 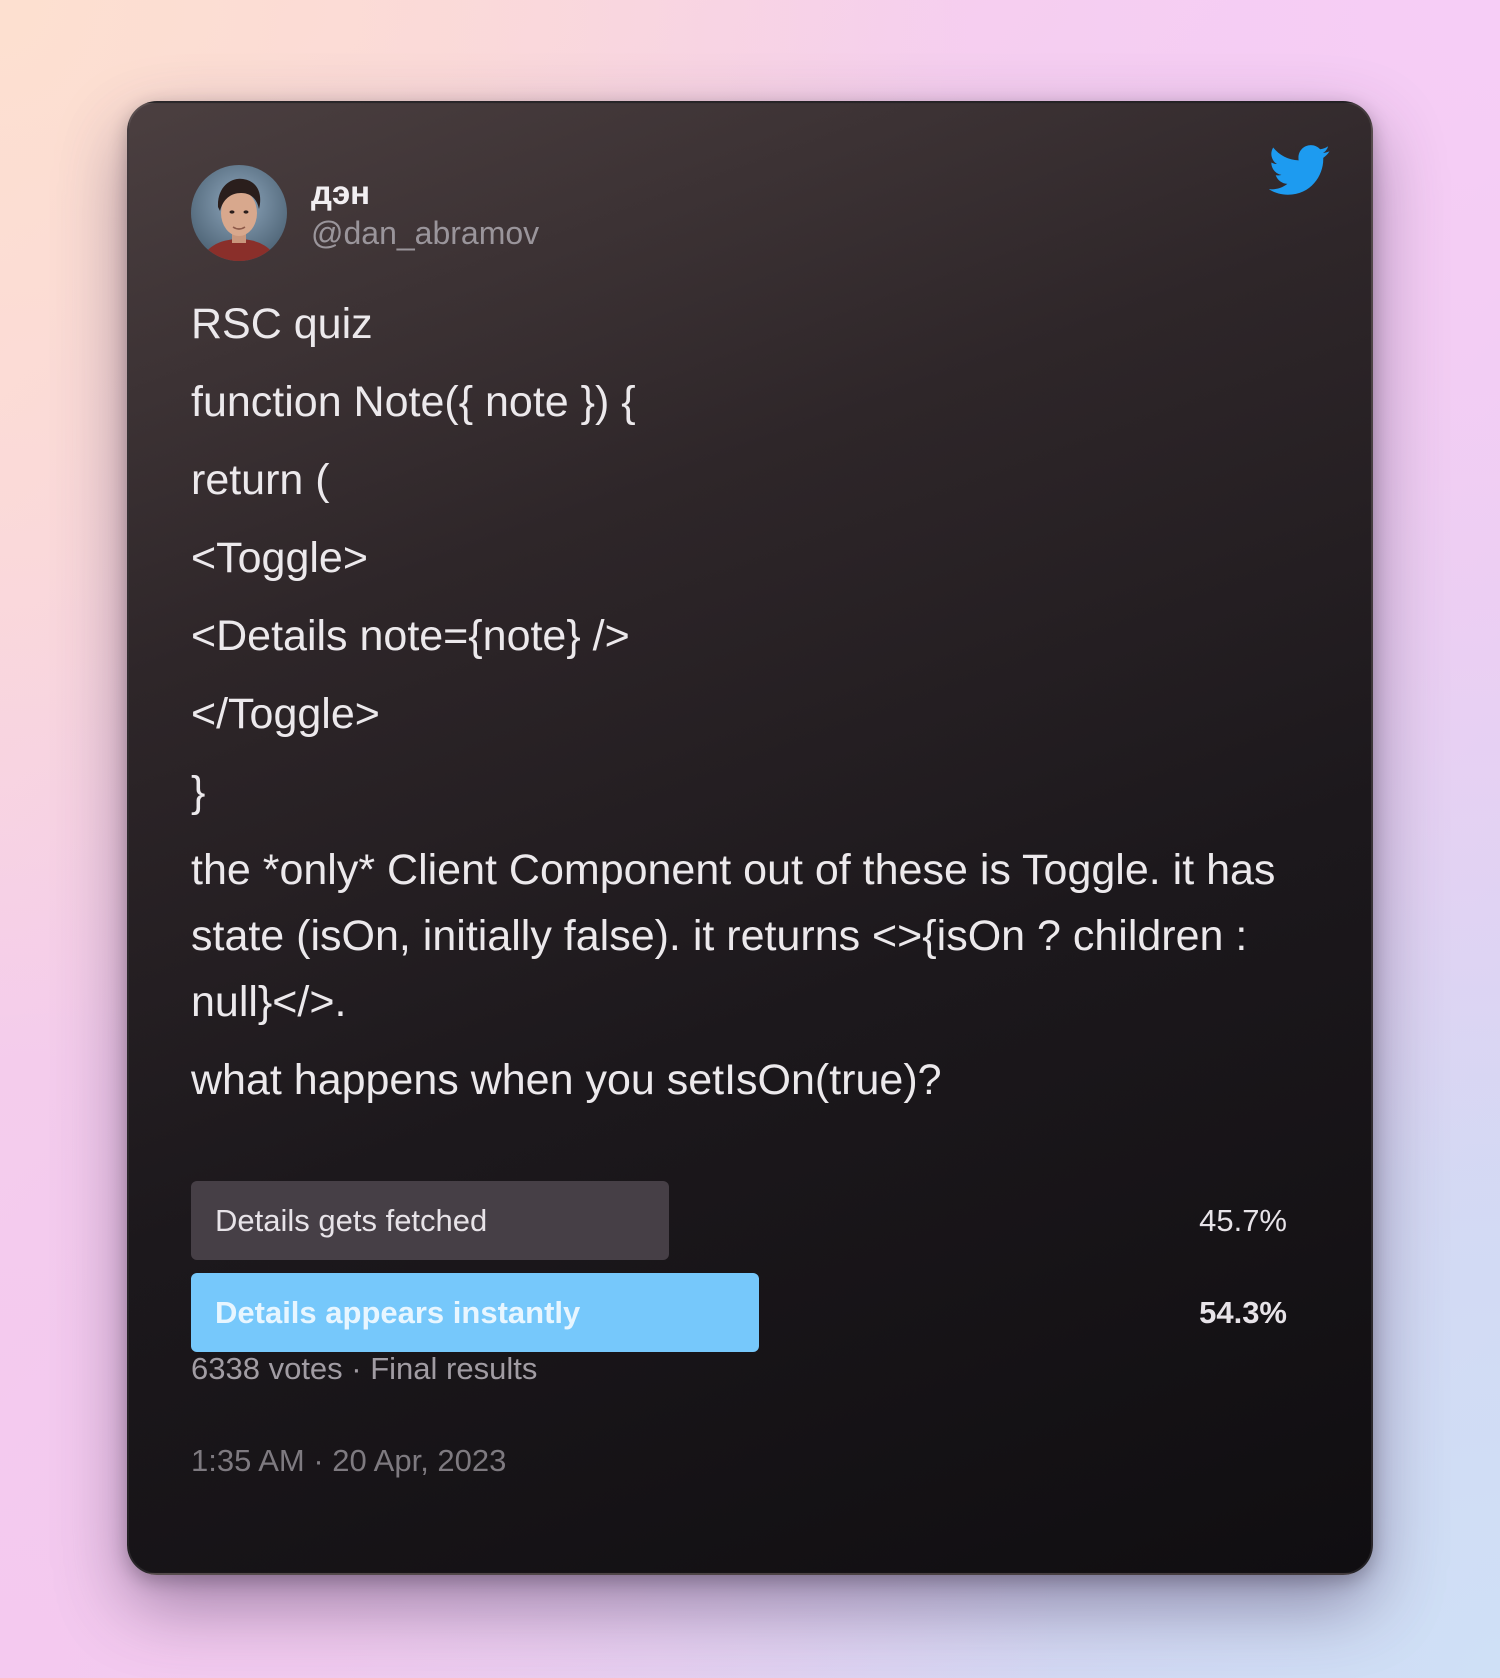 What do you see at coordinates (260, 480) in the screenshot?
I see `tweet-line: return (` at bounding box center [260, 480].